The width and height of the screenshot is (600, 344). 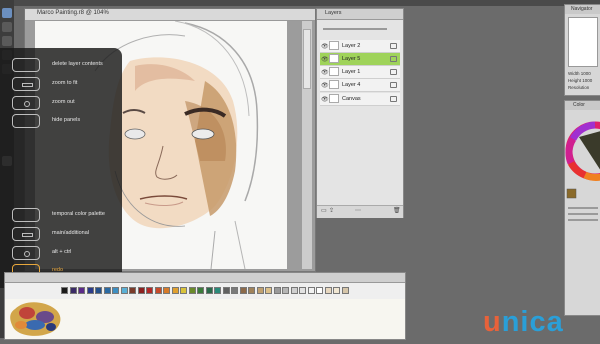 What do you see at coordinates (35, 319) in the screenshot?
I see `paint-blob` at bounding box center [35, 319].